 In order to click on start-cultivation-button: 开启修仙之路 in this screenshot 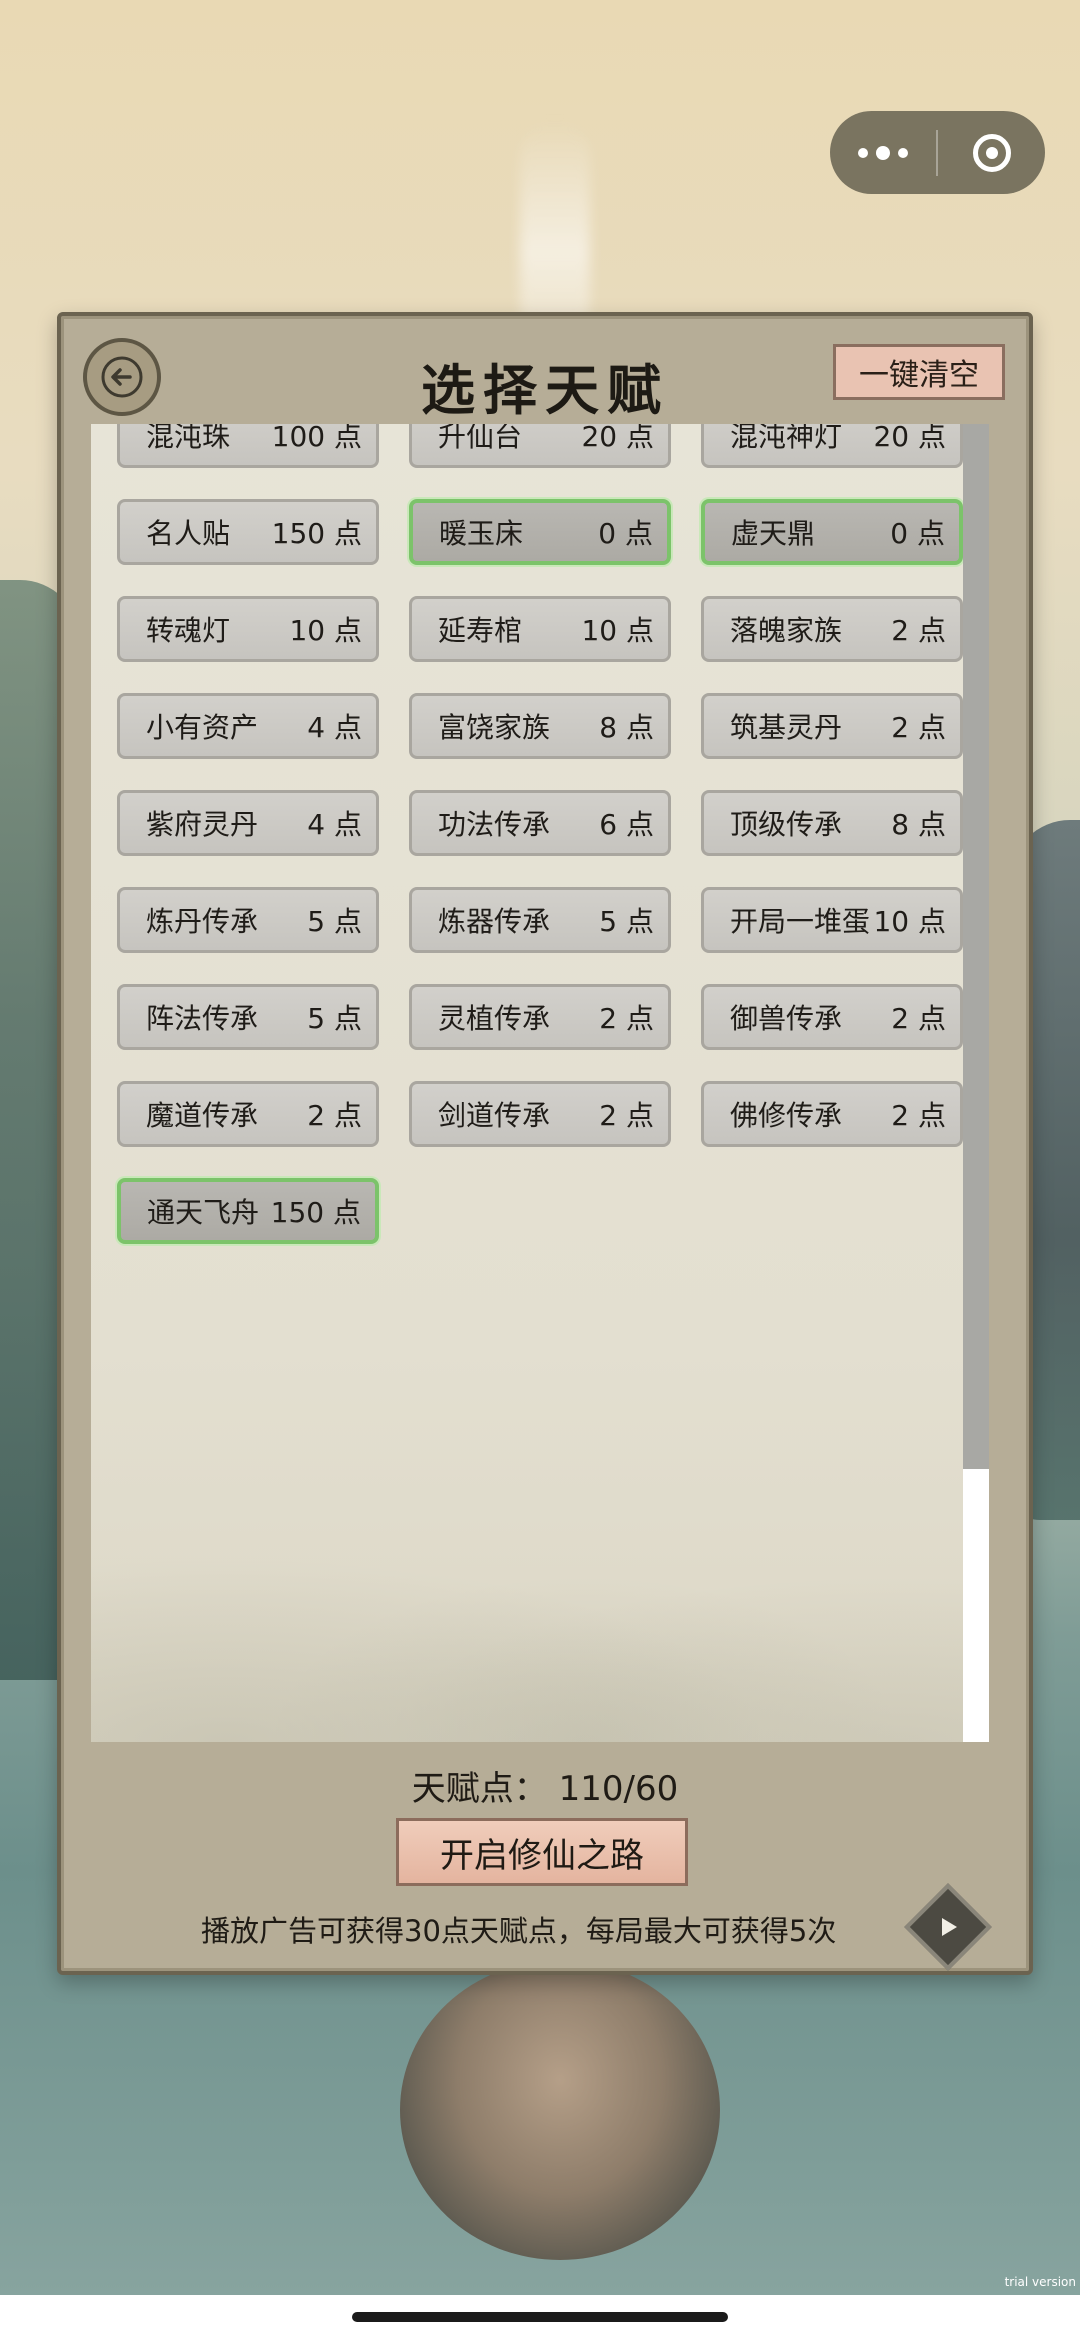, I will do `click(542, 1852)`.